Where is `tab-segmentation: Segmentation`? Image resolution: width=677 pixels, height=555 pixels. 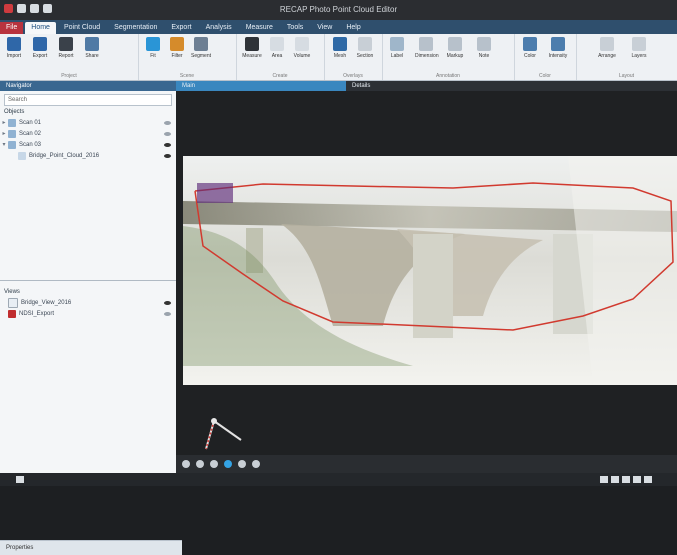 tab-segmentation: Segmentation is located at coordinates (135, 28).